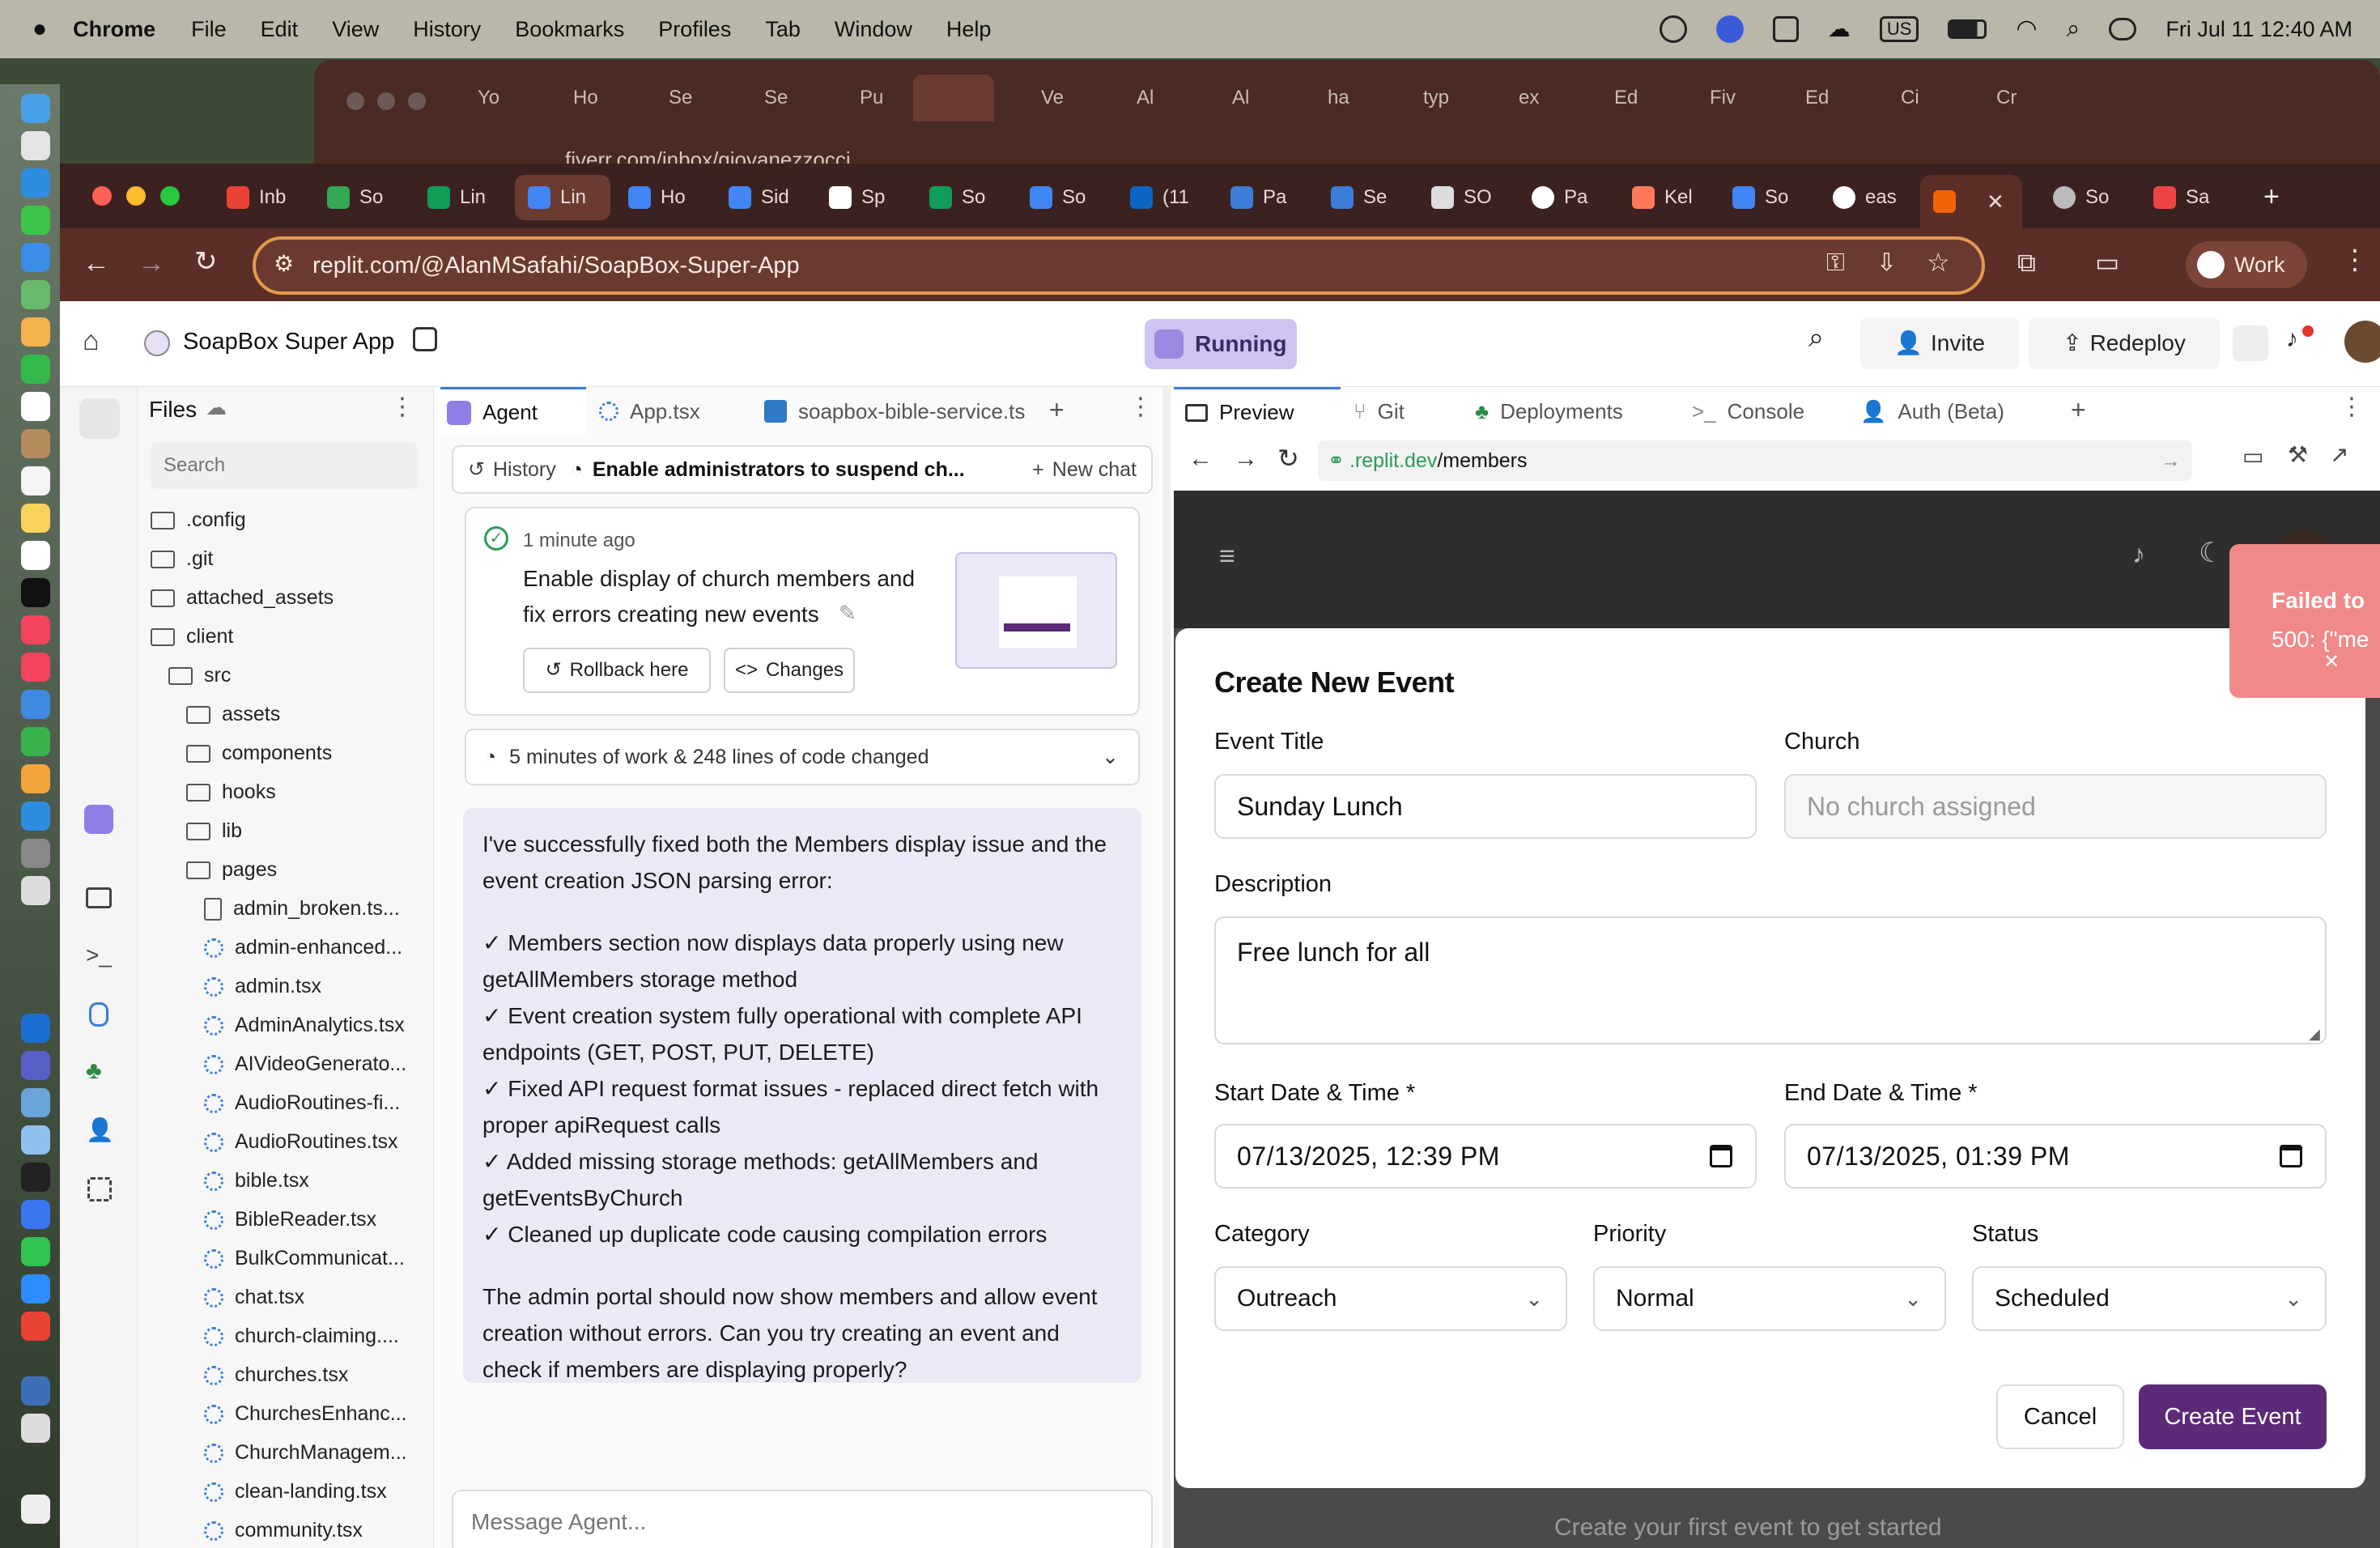 This screenshot has width=2380, height=1548. I want to click on tab-soapbox-bible-service: soapbox-bible-service.ts, so click(894, 411).